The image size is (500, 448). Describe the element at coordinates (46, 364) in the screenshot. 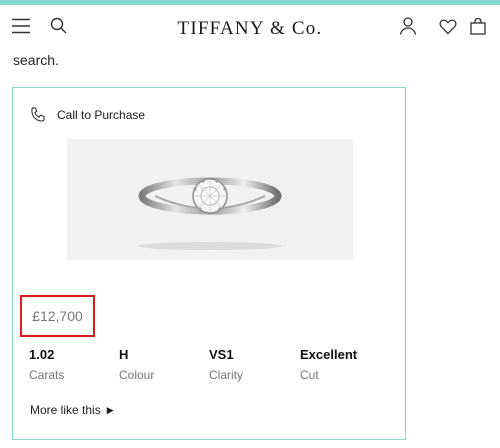

I see `spec-carats: 1.02 Carats` at that location.